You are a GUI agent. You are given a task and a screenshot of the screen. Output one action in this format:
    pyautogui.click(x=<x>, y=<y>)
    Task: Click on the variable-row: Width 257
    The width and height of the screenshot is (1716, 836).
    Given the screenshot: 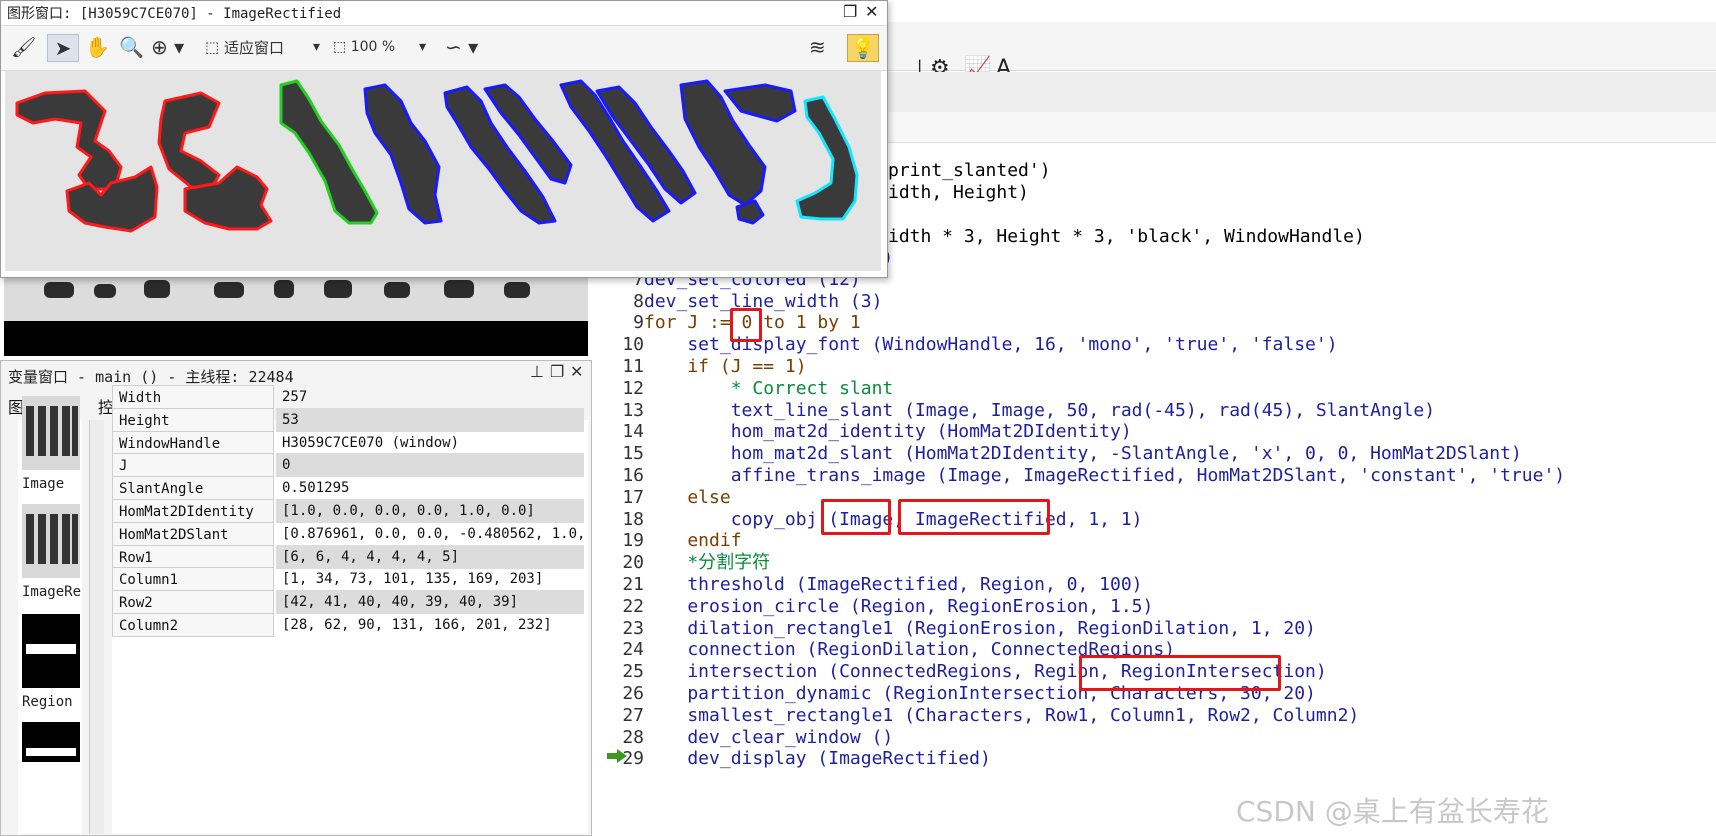 What is the action you would take?
    pyautogui.click(x=348, y=397)
    